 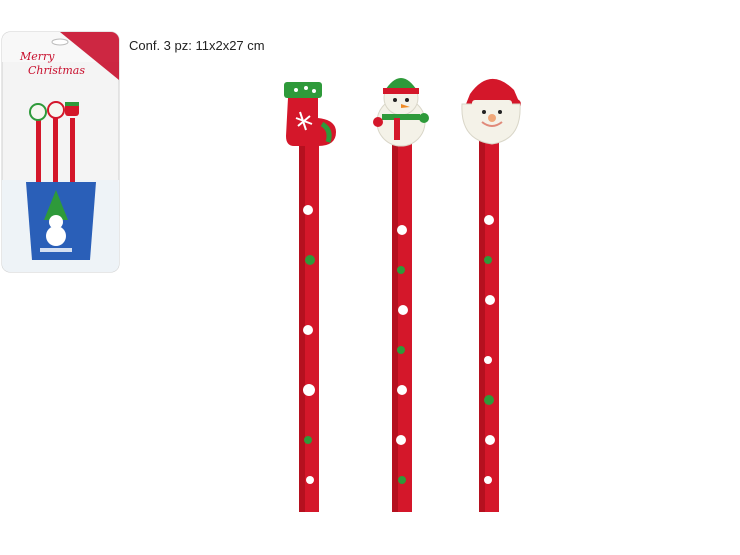 What do you see at coordinates (310, 297) in the screenshot?
I see `pencil-stocking` at bounding box center [310, 297].